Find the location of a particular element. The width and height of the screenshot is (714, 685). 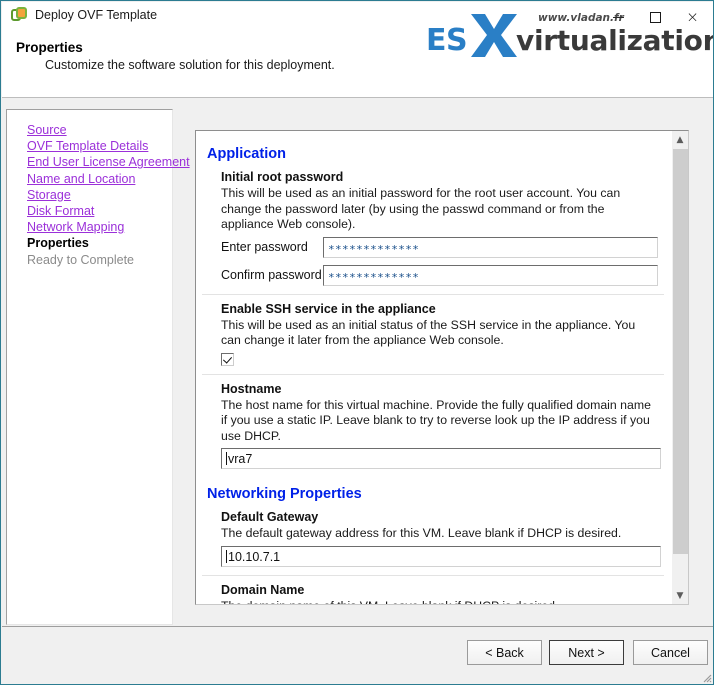

enter-password-row: Enter password ************* is located at coordinates (439, 247).